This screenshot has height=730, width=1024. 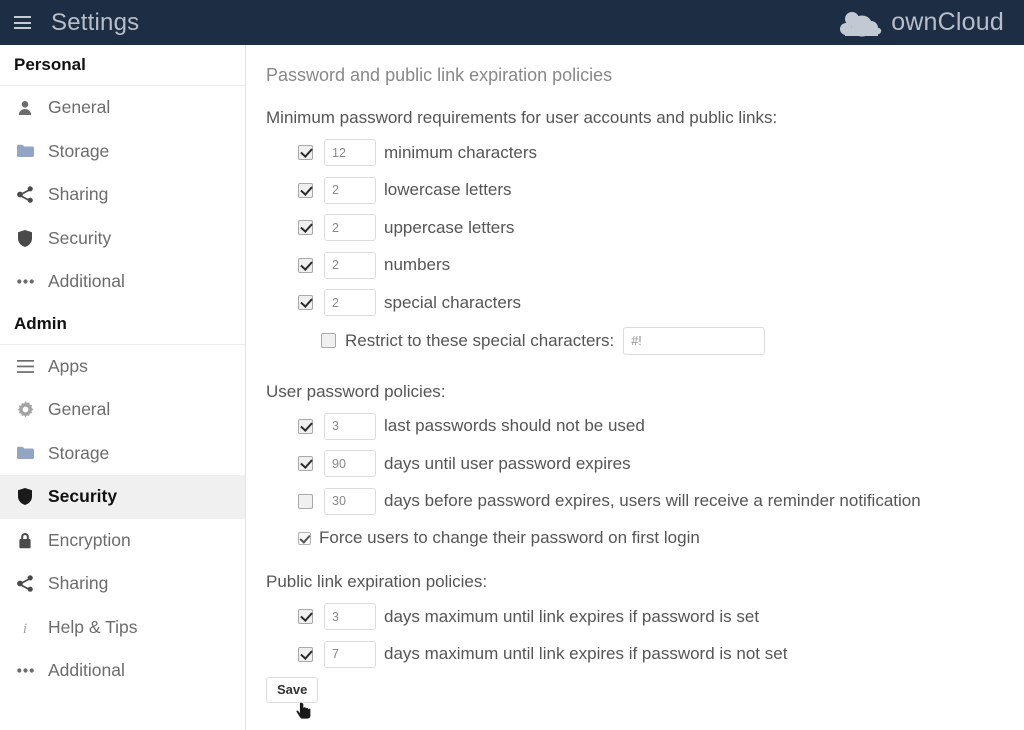 I want to click on sidebar-item-admin-encryption: Encryption, so click(x=122, y=541).